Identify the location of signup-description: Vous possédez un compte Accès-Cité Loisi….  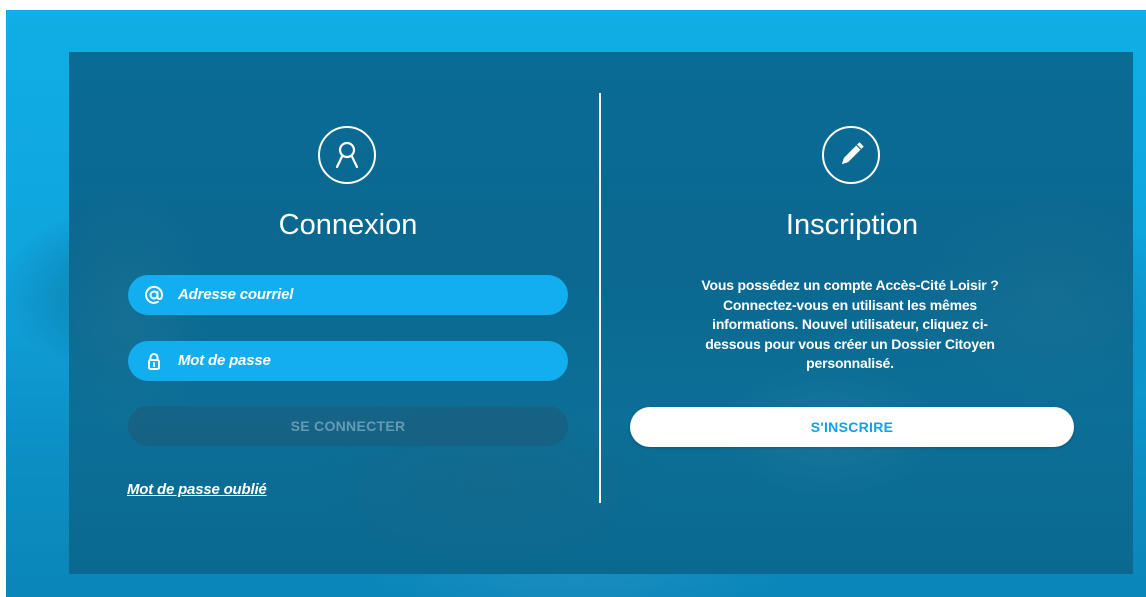
(850, 324).